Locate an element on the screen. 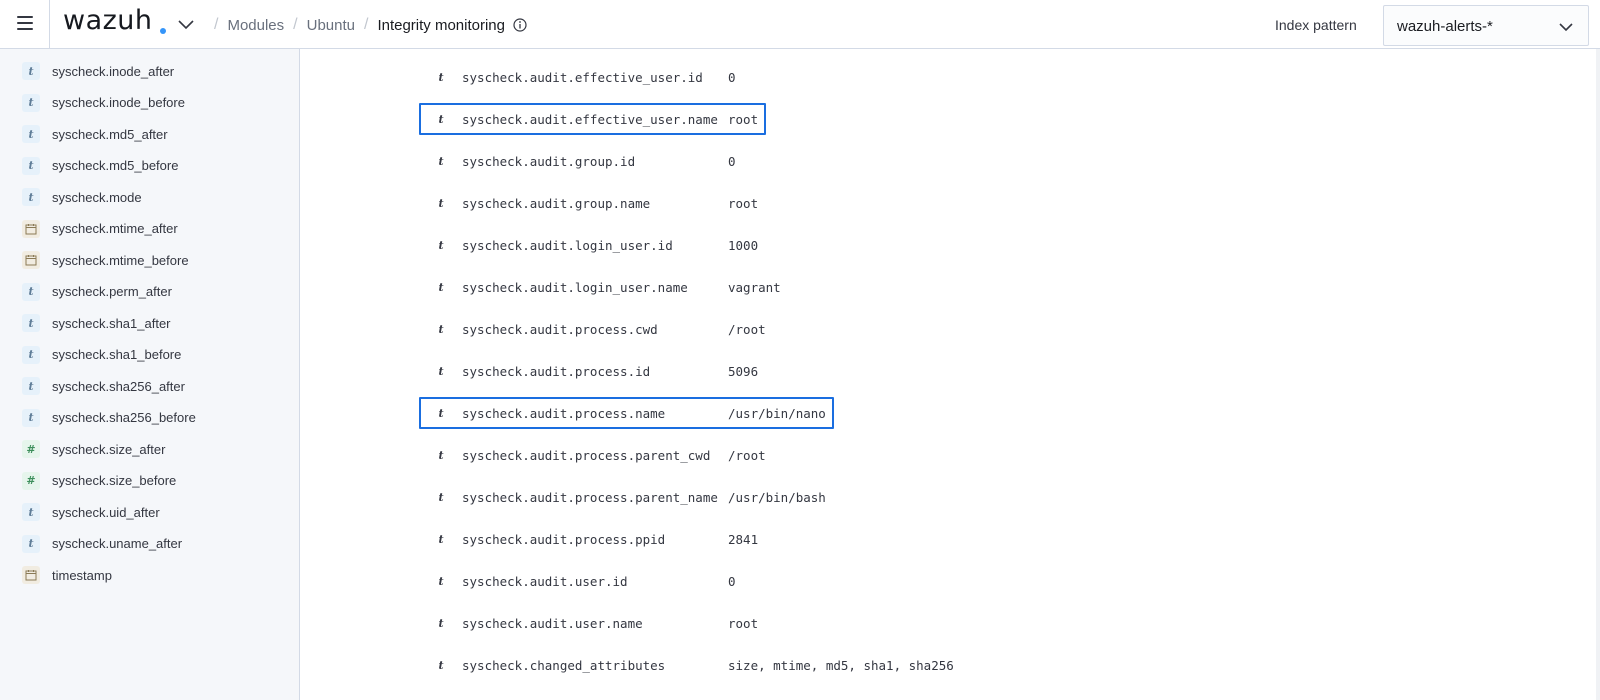 This screenshot has width=1600, height=700. sidebar-field-item: t syscheck.inode_after is located at coordinates (98, 71).